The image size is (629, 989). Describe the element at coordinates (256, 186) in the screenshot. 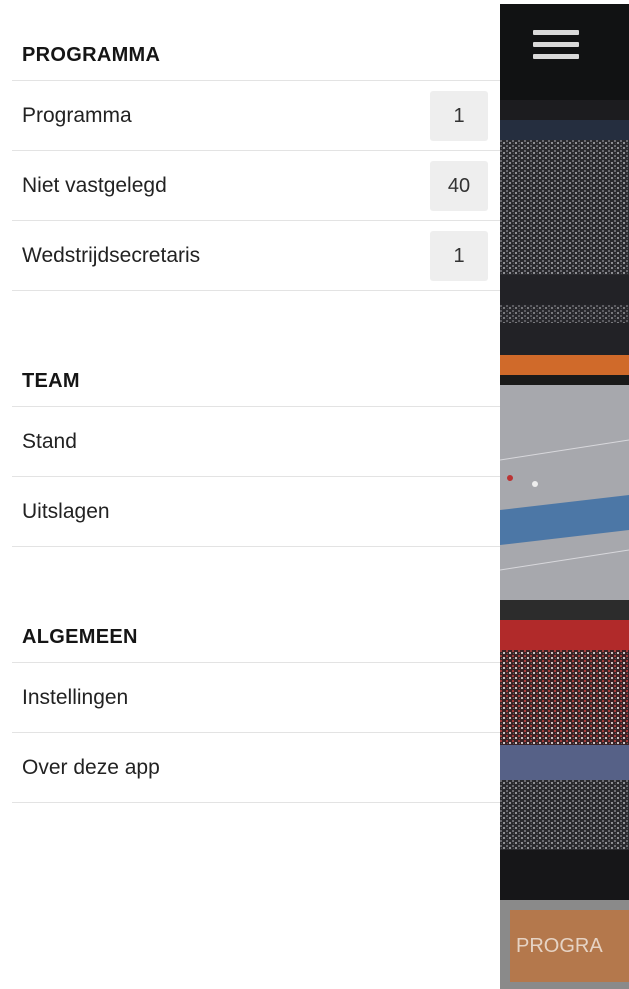

I see `menu-item-niet-vastgelegd: Niet vastgelegd 40` at that location.